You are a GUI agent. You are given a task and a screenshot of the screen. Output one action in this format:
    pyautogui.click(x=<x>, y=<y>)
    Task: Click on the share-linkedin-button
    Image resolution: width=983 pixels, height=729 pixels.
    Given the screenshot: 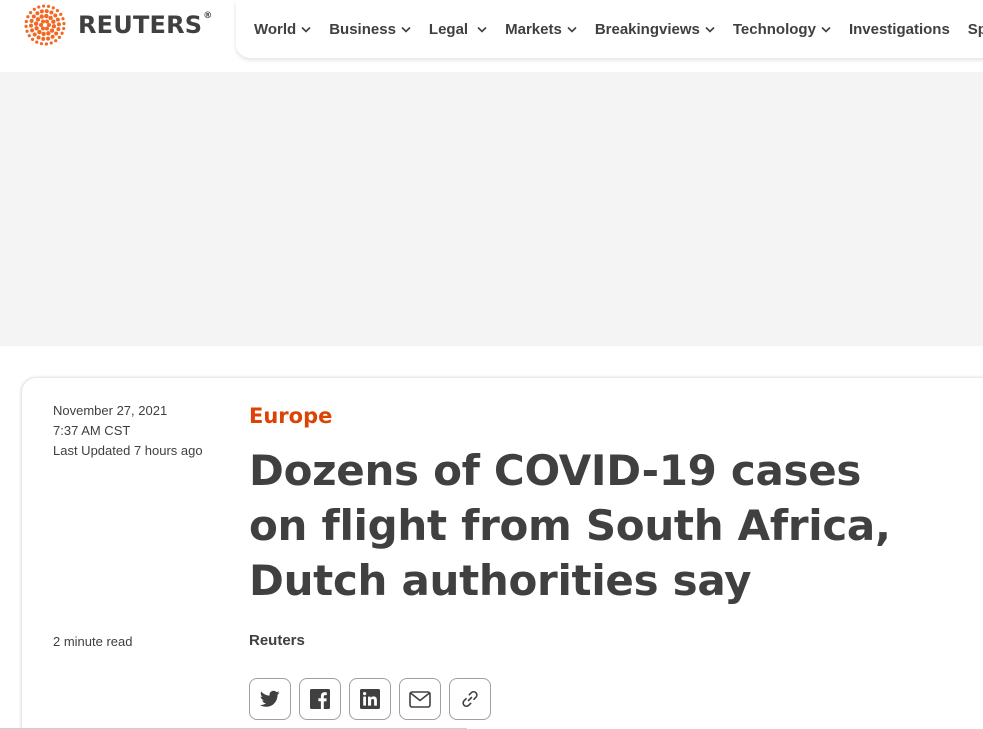 What is the action you would take?
    pyautogui.click(x=370, y=699)
    